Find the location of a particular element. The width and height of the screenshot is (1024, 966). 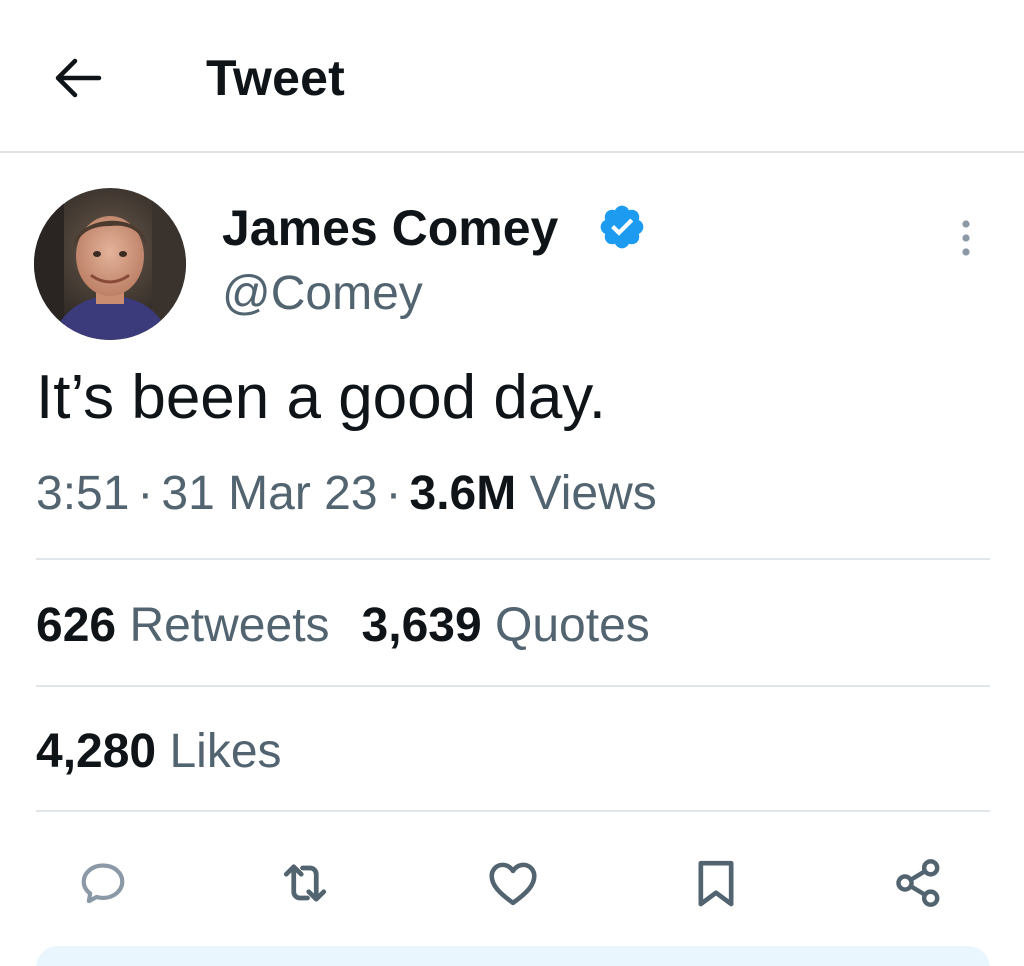

reply-icon is located at coordinates (103, 883).